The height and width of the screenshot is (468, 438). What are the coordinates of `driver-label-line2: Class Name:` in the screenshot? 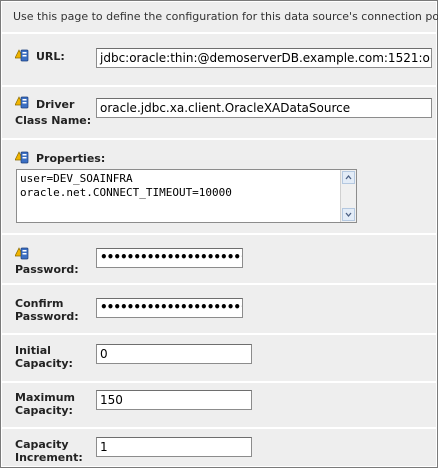 It's located at (53, 120).